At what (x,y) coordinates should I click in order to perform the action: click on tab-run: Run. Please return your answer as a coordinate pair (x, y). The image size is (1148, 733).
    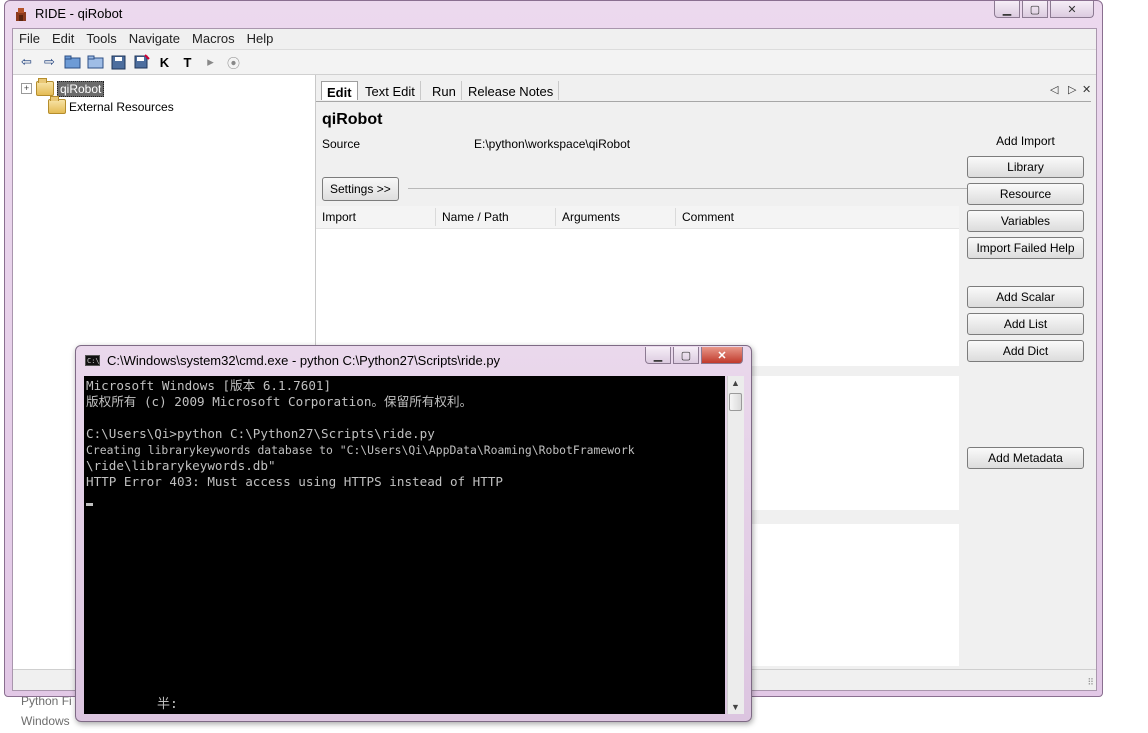
    Looking at the image, I should click on (444, 90).